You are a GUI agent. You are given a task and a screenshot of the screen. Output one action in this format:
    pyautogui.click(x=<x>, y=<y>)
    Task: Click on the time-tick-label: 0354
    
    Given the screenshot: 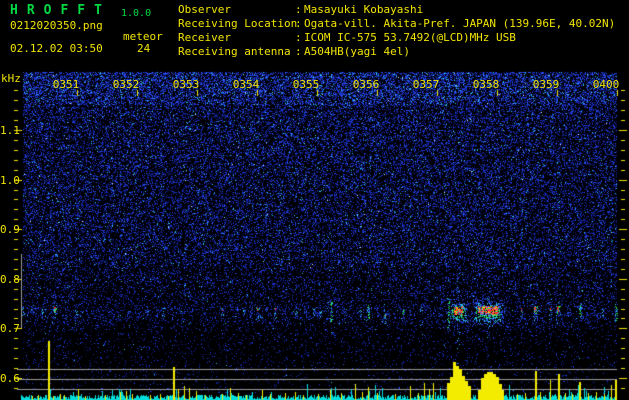 What is the action you would take?
    pyautogui.click(x=246, y=84)
    